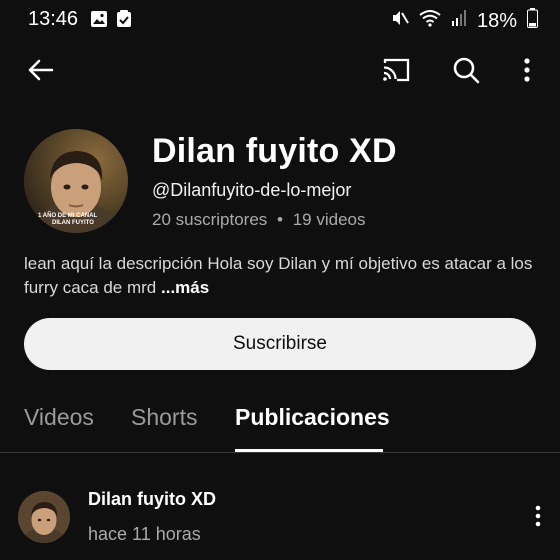 The width and height of the screenshot is (560, 560). Describe the element at coordinates (400, 21) in the screenshot. I see `mute-icon` at that location.